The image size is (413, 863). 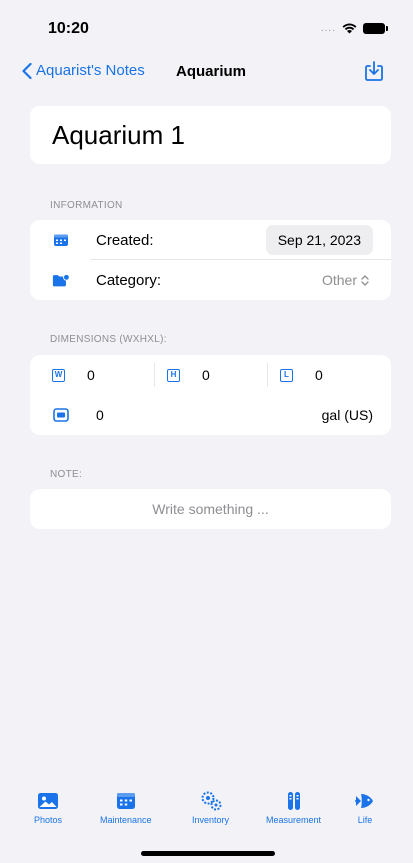 I want to click on volume-unit: gal (US), so click(x=347, y=415).